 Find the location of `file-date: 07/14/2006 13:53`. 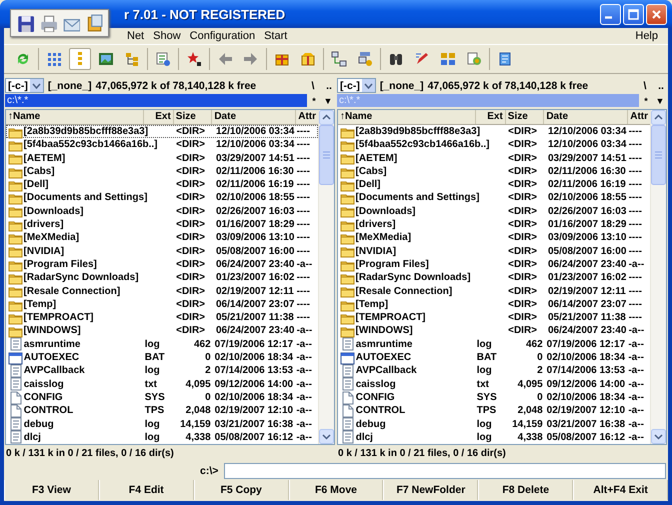

file-date: 07/14/2006 13:53 is located at coordinates (586, 371).